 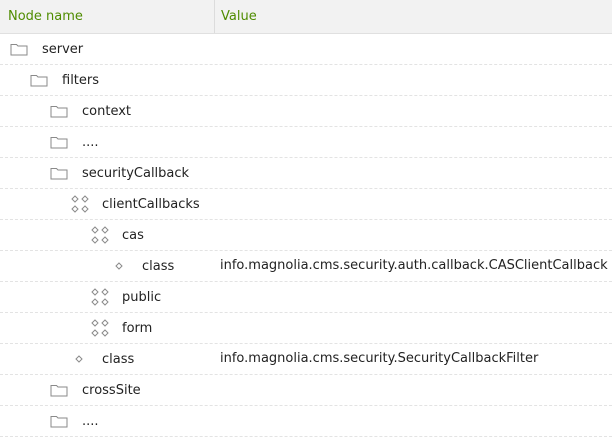 I want to click on node-label: cas, so click(x=133, y=235).